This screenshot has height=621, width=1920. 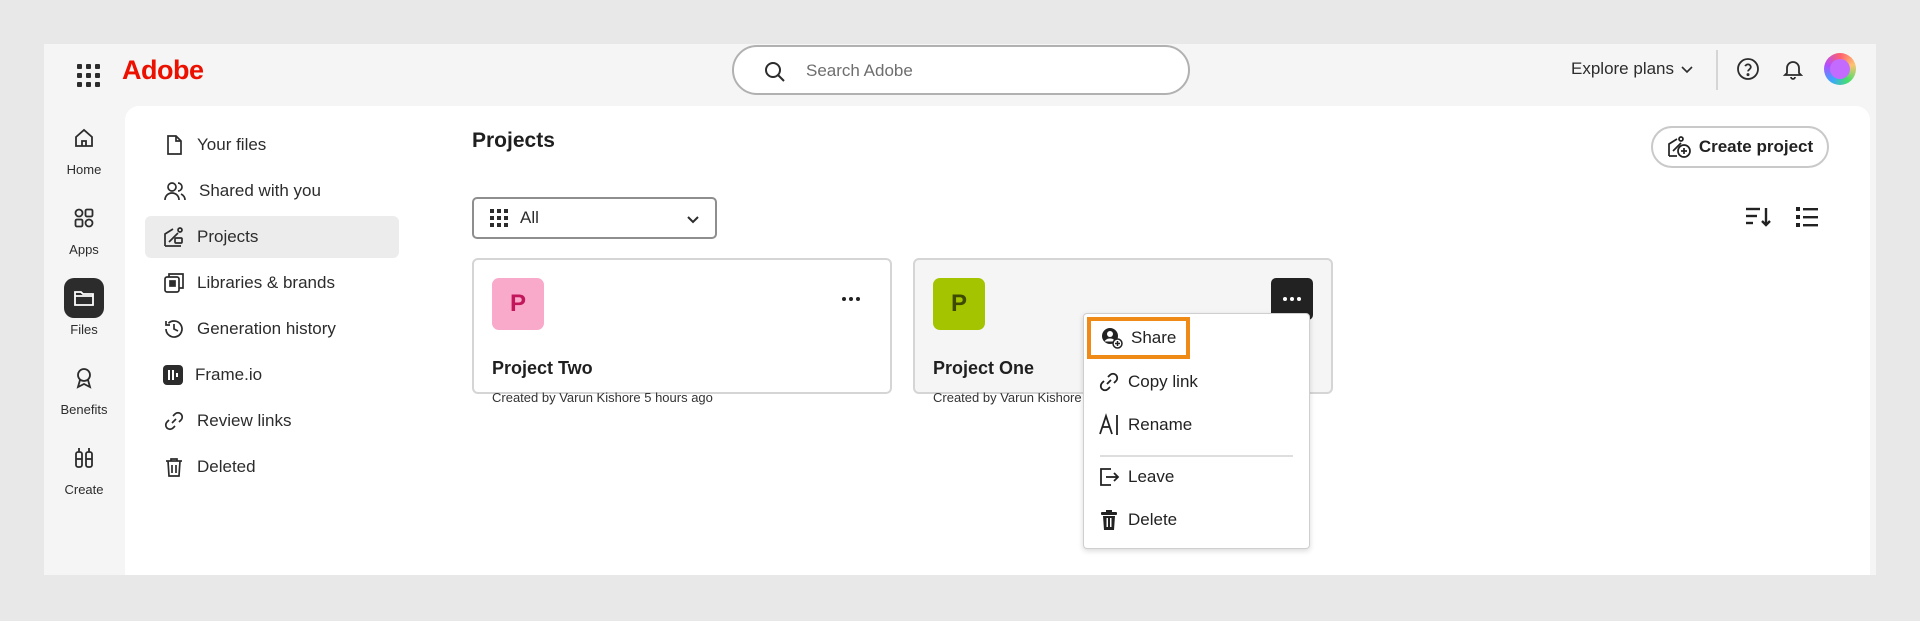 I want to click on file-icon, so click(x=174, y=145).